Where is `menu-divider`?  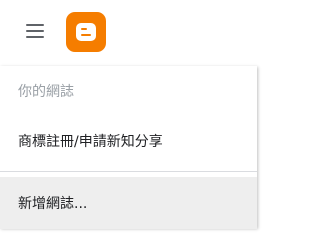 menu-divider is located at coordinates (128, 171).